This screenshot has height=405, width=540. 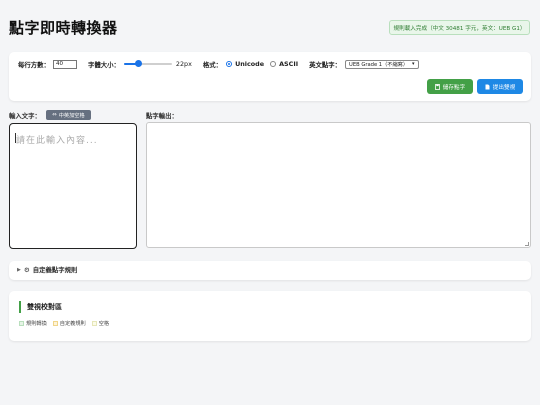 What do you see at coordinates (25, 116) in the screenshot?
I see `input-label: 輸入文字：` at bounding box center [25, 116].